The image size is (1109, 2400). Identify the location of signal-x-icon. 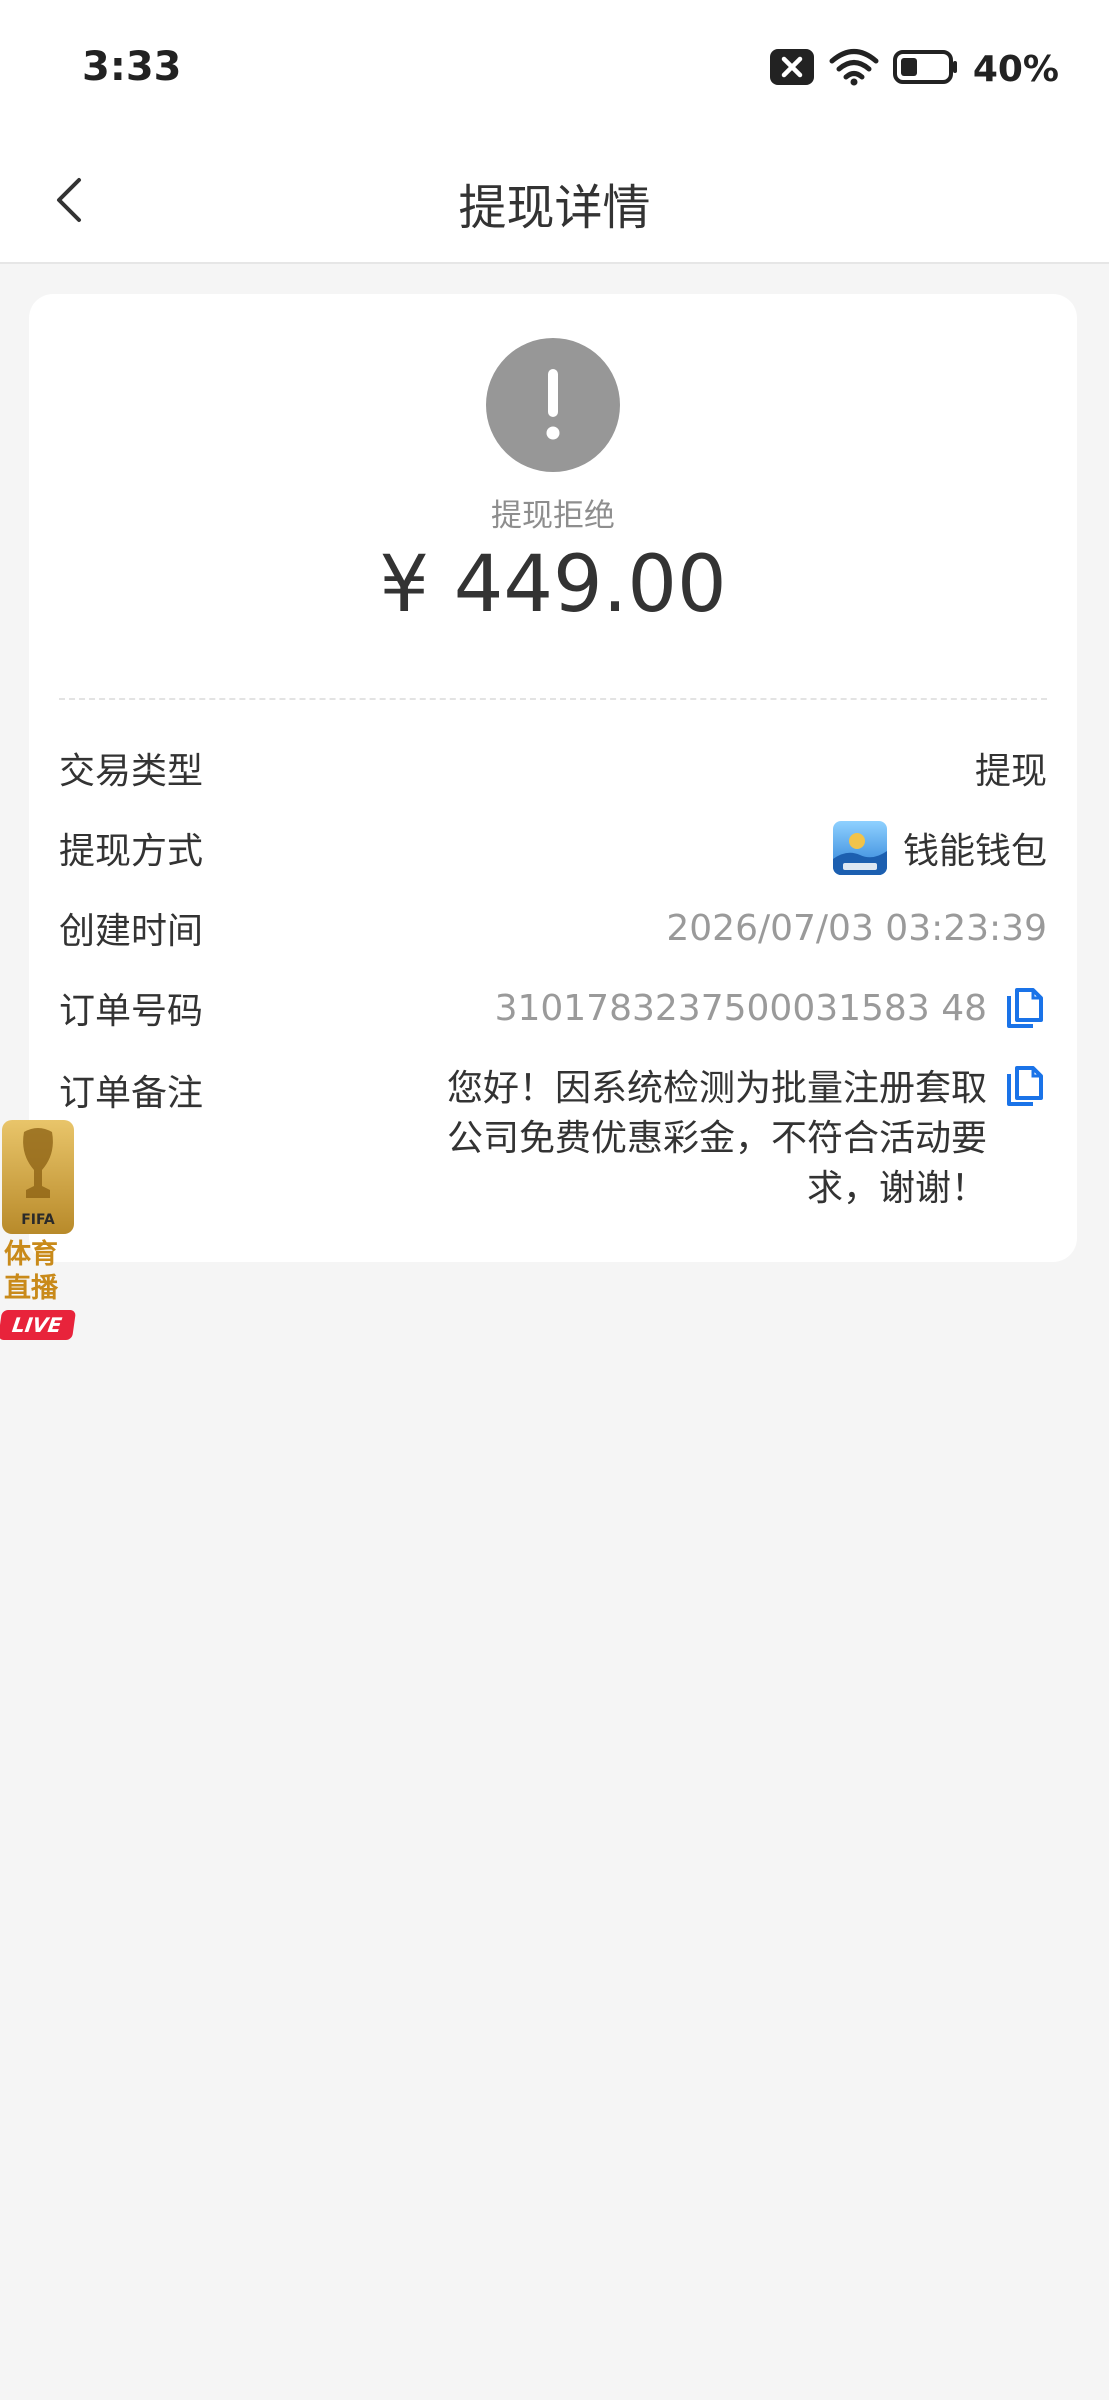
(792, 69).